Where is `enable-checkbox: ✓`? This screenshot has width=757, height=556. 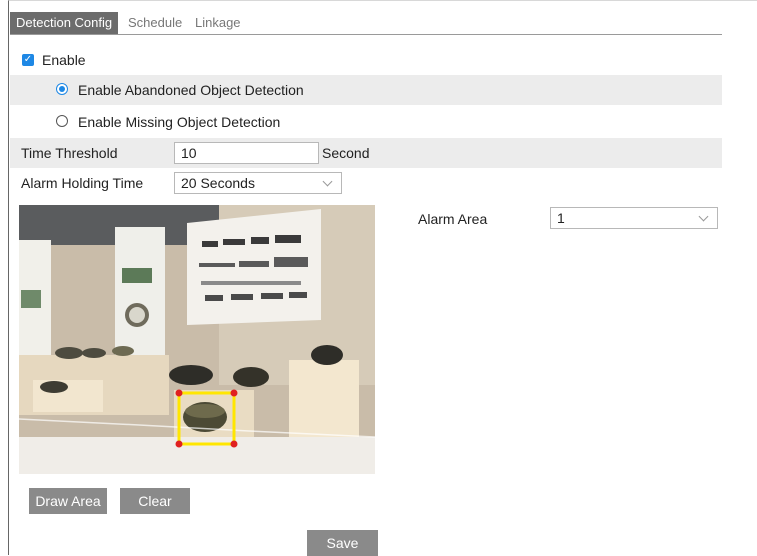 enable-checkbox: ✓ is located at coordinates (28, 60).